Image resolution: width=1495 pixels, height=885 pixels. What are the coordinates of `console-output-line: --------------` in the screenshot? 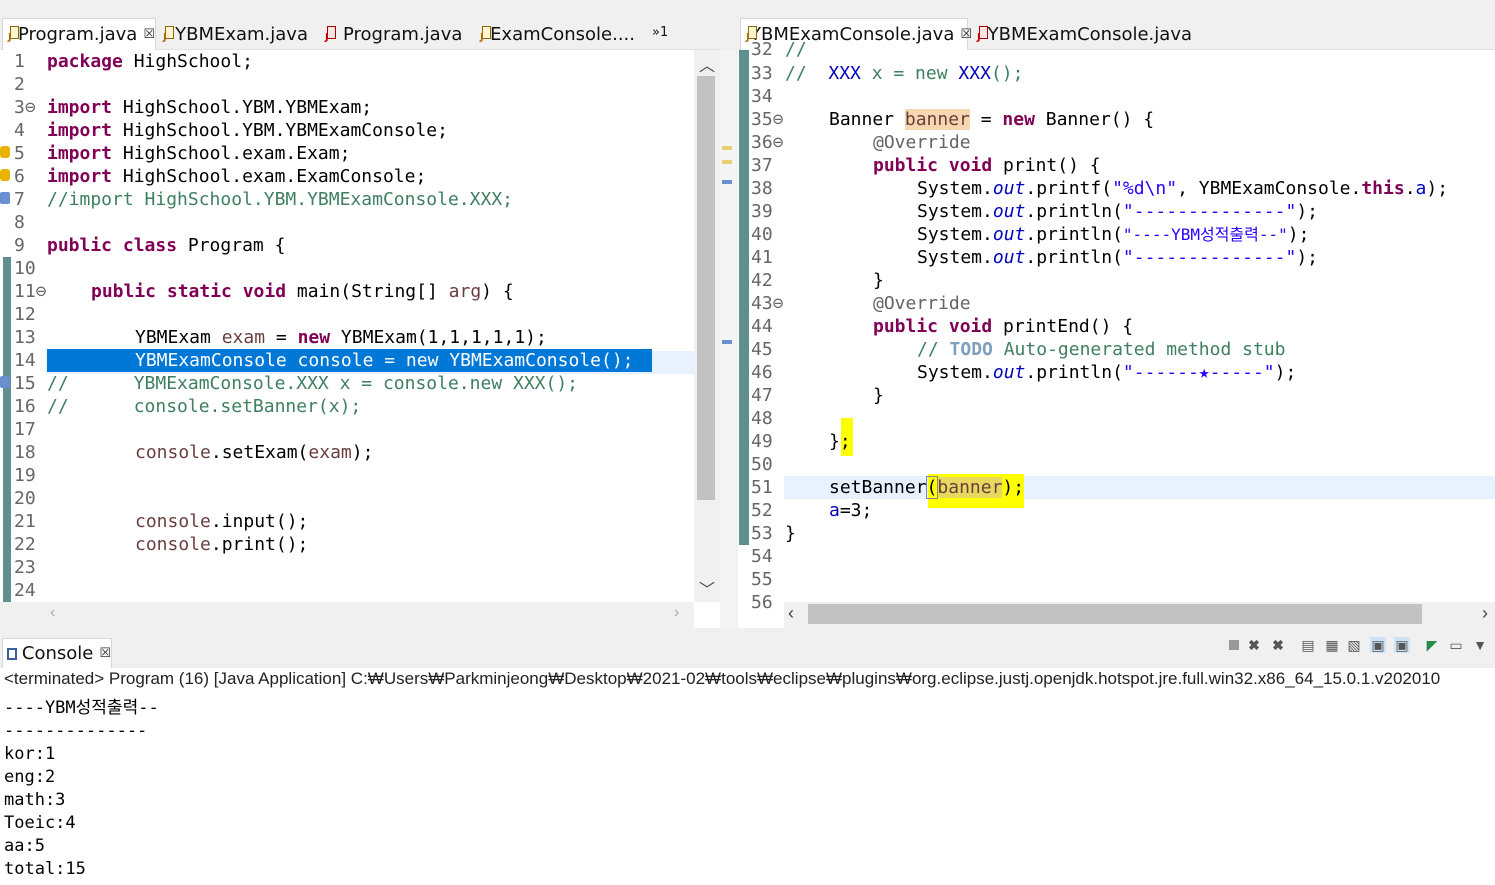 It's located at (76, 731).